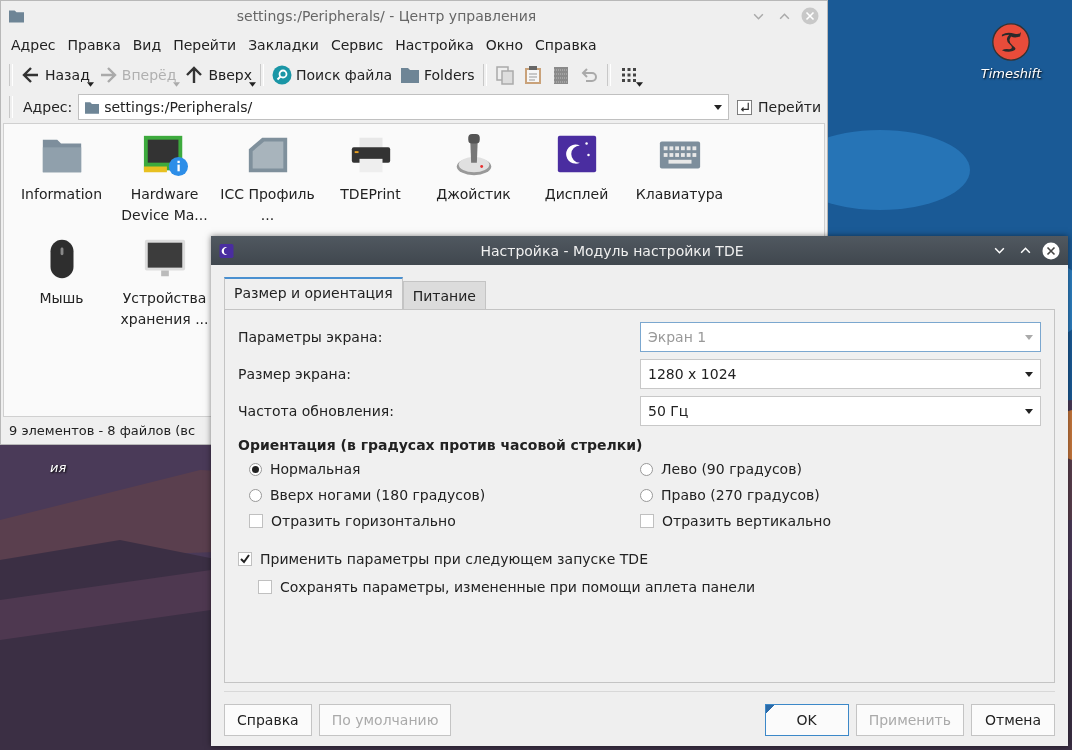 Image resolution: width=1072 pixels, height=750 pixels. What do you see at coordinates (33, 45) in the screenshot?
I see `menu-item: Адрес` at bounding box center [33, 45].